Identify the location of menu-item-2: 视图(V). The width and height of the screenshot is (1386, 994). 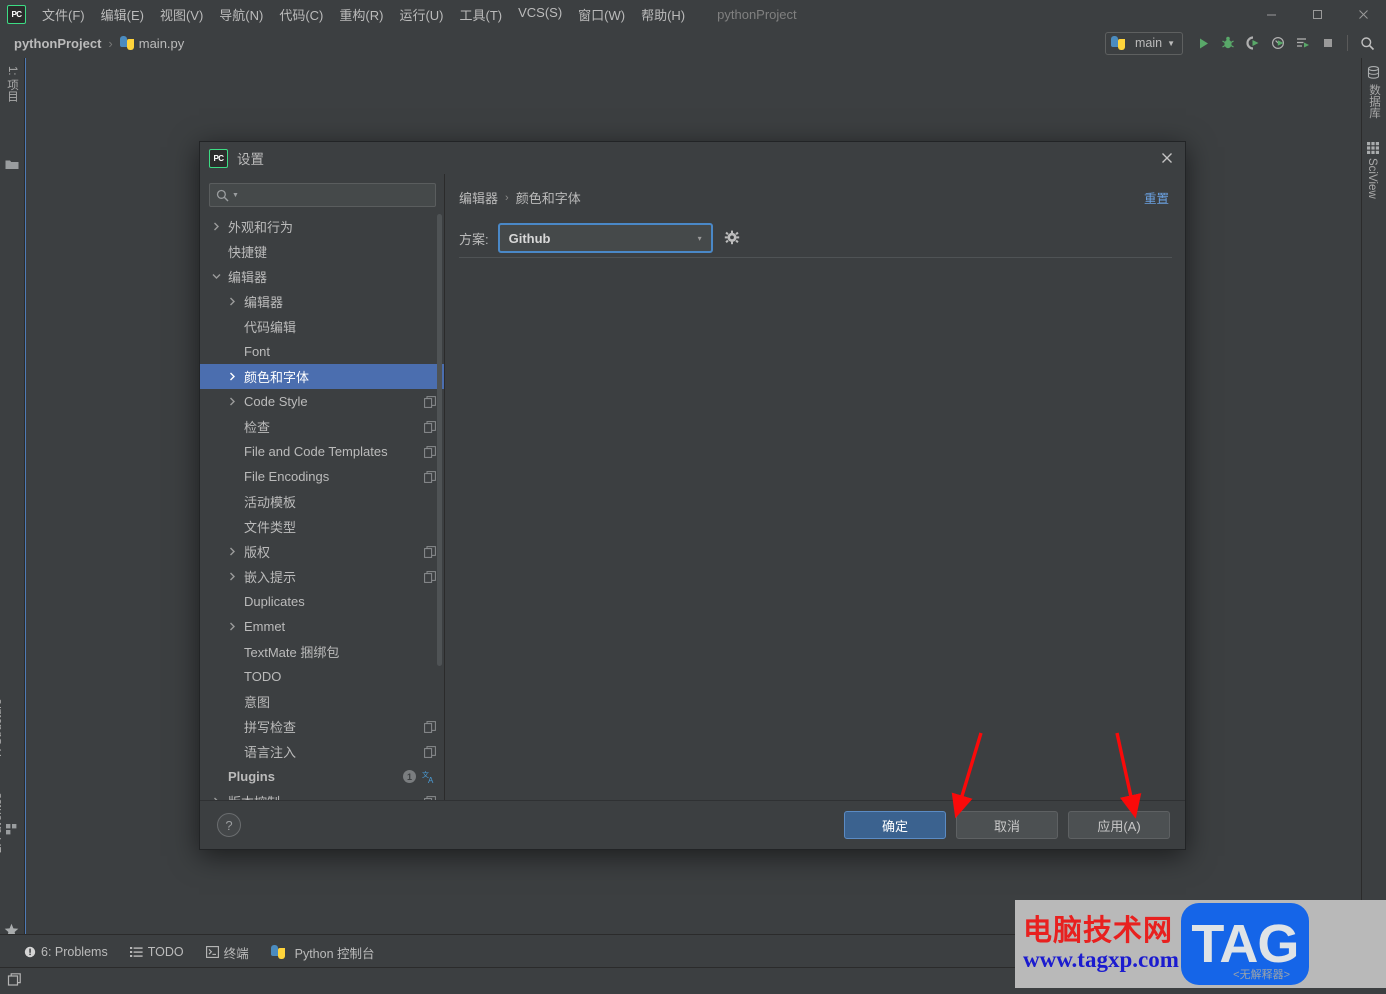
(181, 14).